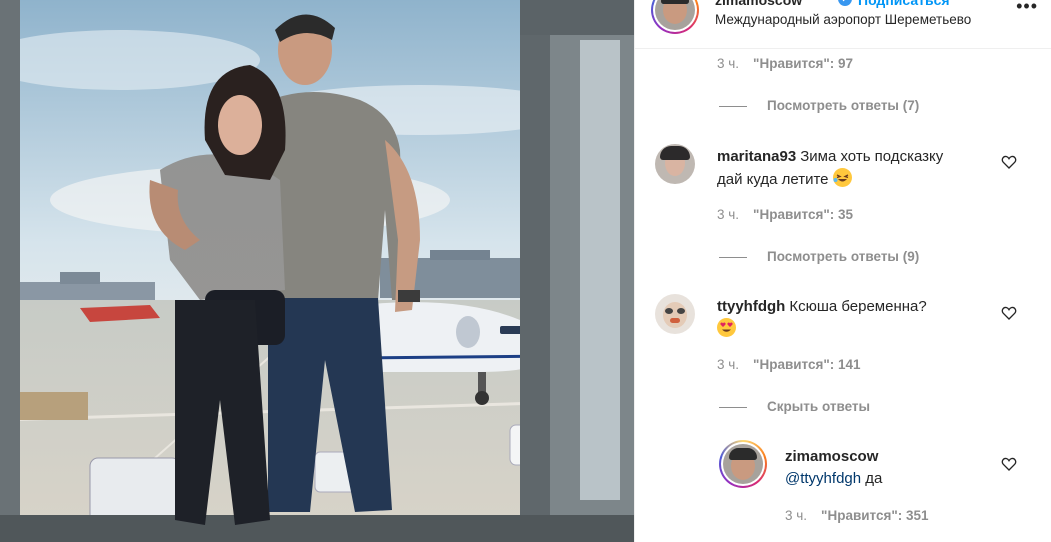  What do you see at coordinates (726, 327) in the screenshot?
I see `heart-eyes-emoji-icon` at bounding box center [726, 327].